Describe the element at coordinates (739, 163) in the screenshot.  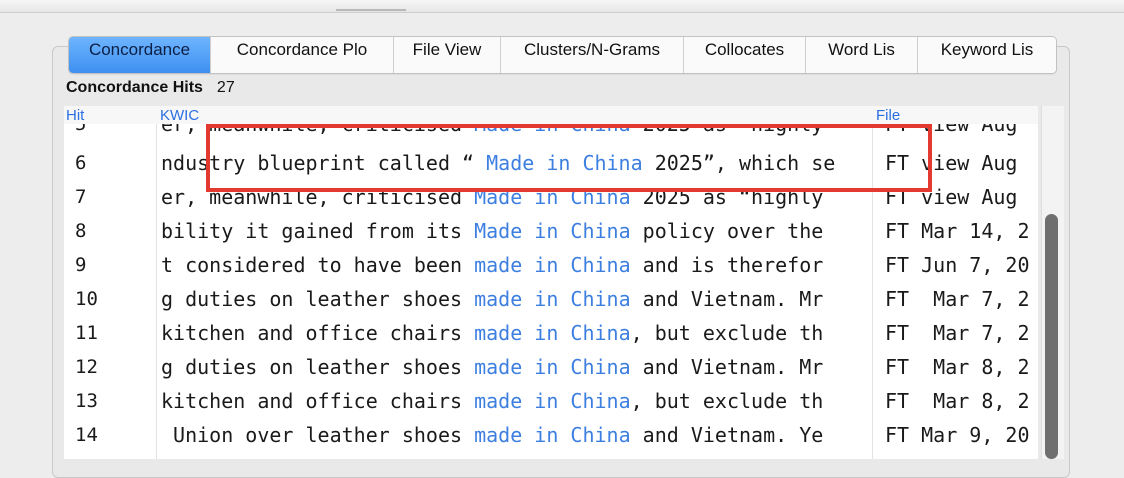
I see `right-context: 2025”, which se` at that location.